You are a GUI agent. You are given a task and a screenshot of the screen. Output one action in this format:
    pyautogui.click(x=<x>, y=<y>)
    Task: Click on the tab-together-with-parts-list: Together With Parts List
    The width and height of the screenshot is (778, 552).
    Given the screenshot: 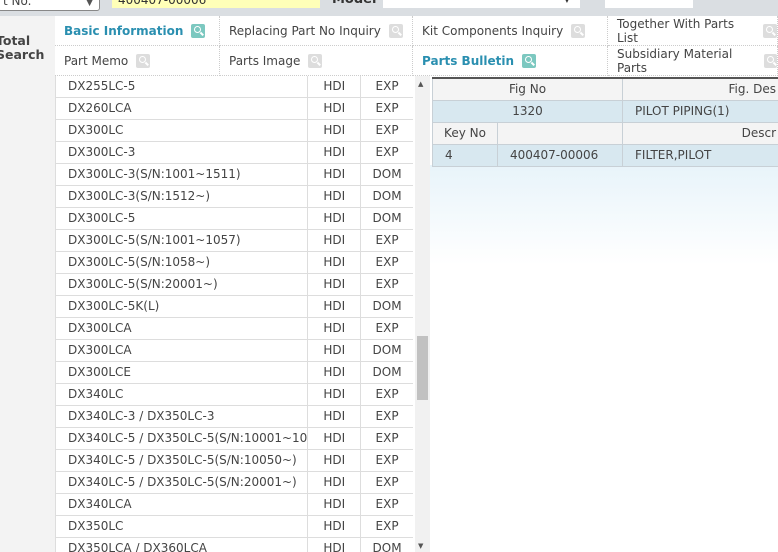 What is the action you would take?
    pyautogui.click(x=693, y=31)
    